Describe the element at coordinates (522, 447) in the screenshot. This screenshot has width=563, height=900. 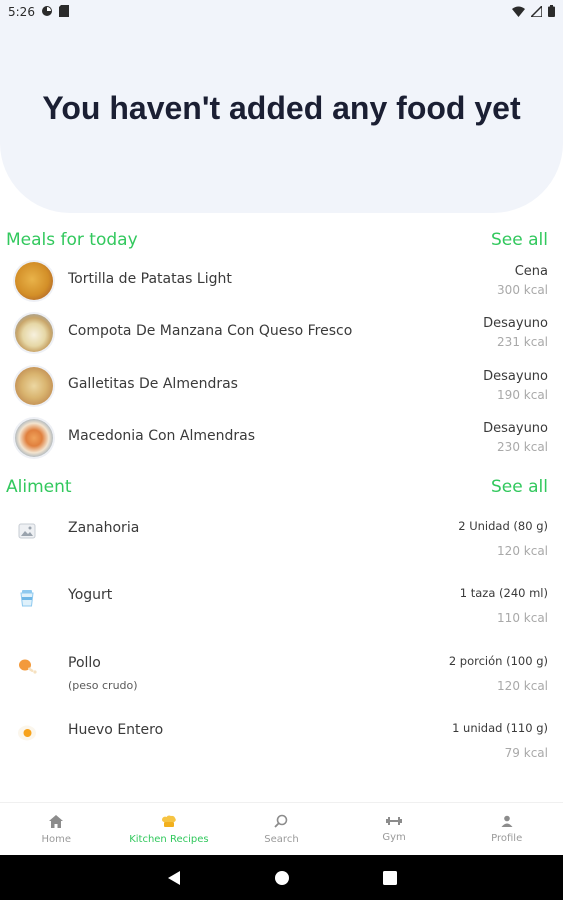
I see `meal-kcal: 230 kcal` at that location.